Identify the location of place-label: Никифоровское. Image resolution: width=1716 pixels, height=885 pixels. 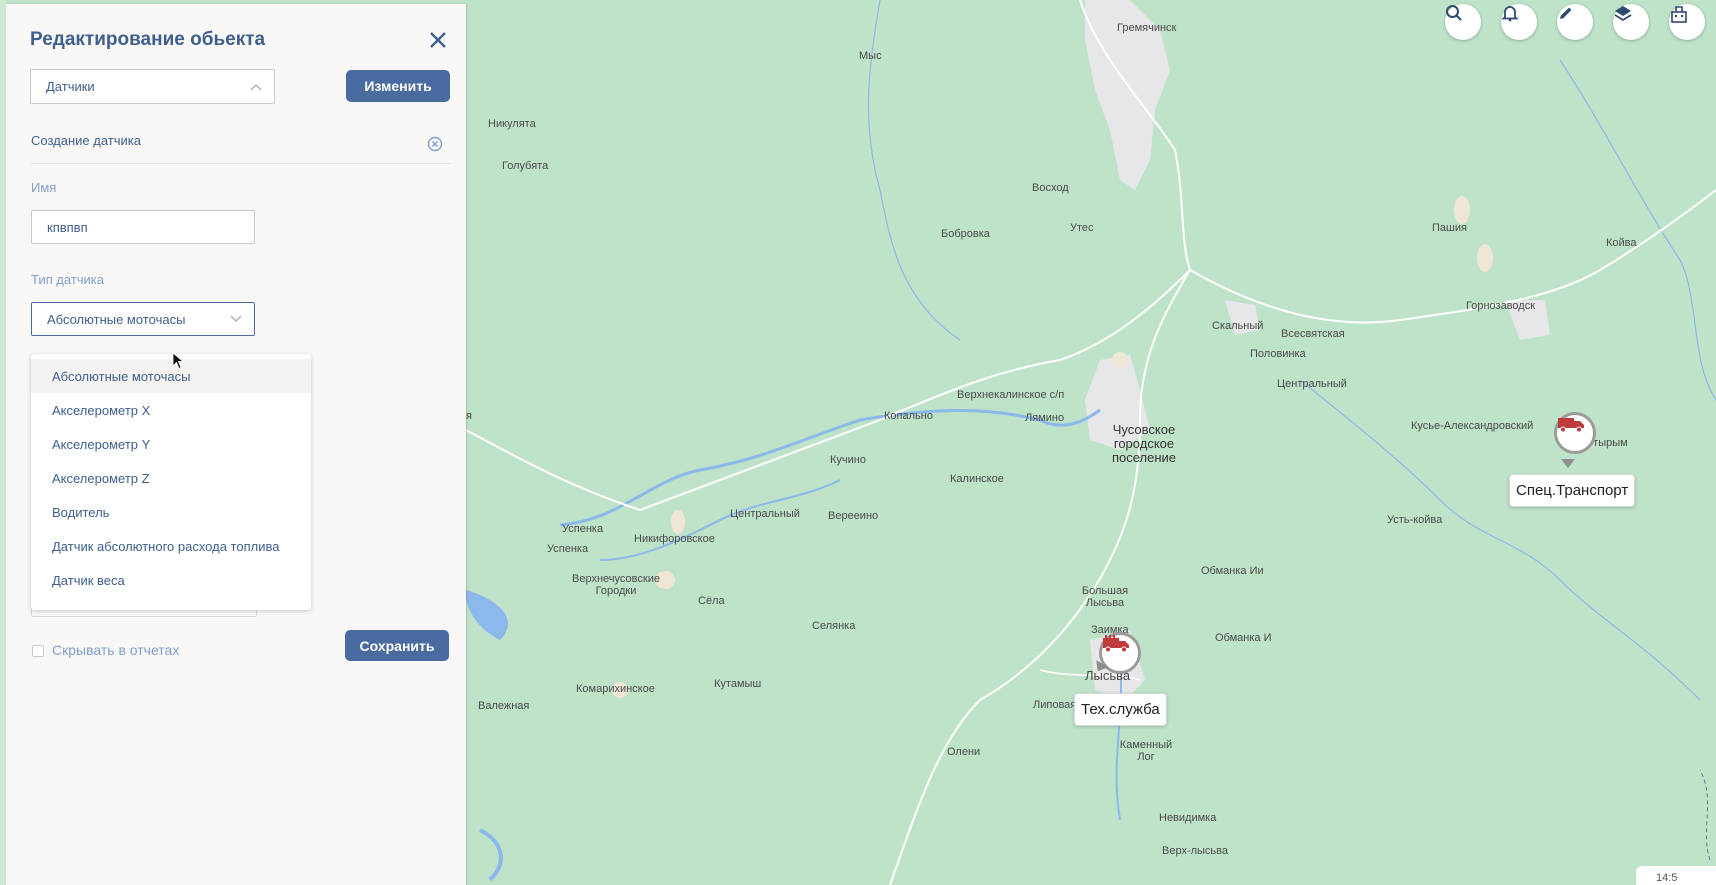
(674, 539).